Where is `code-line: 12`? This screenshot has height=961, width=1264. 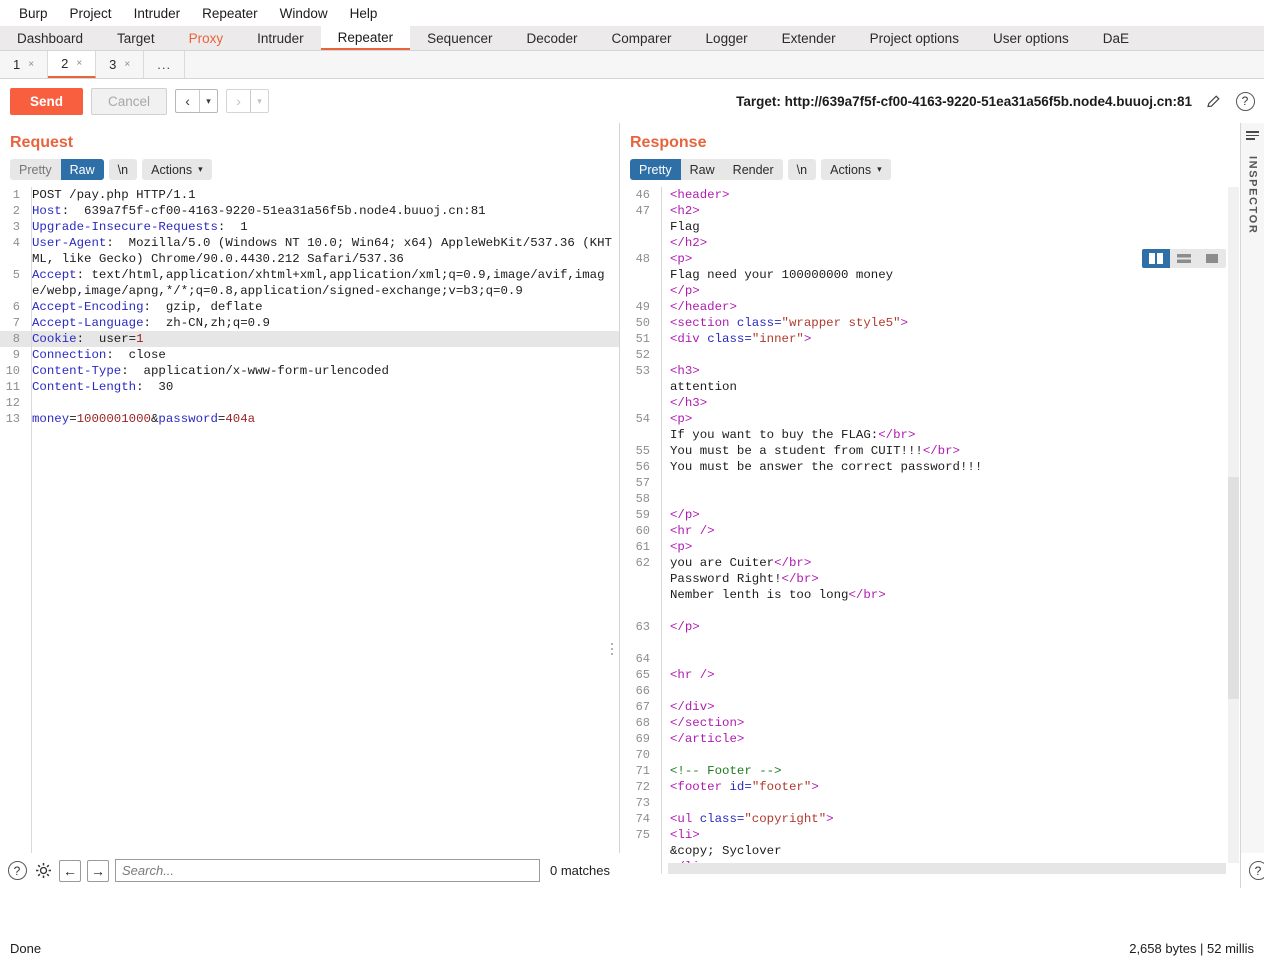 code-line: 12 is located at coordinates (309, 403).